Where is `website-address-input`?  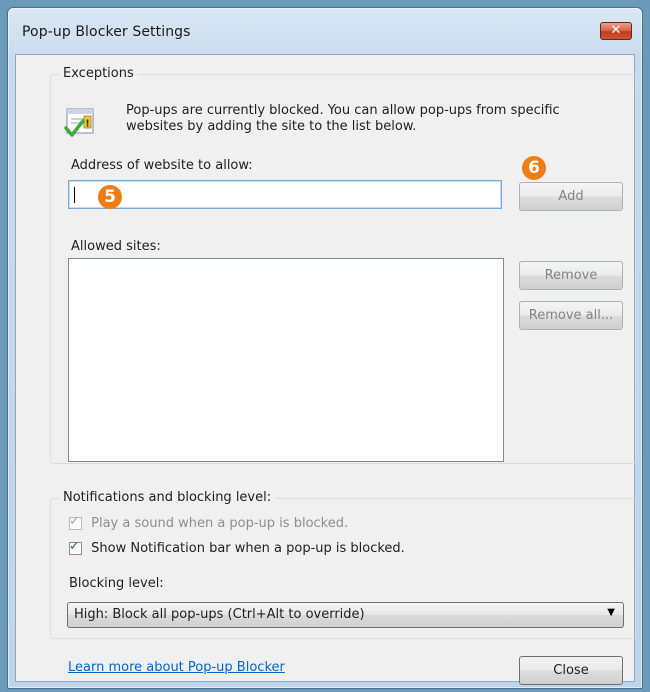
website-address-input is located at coordinates (285, 194).